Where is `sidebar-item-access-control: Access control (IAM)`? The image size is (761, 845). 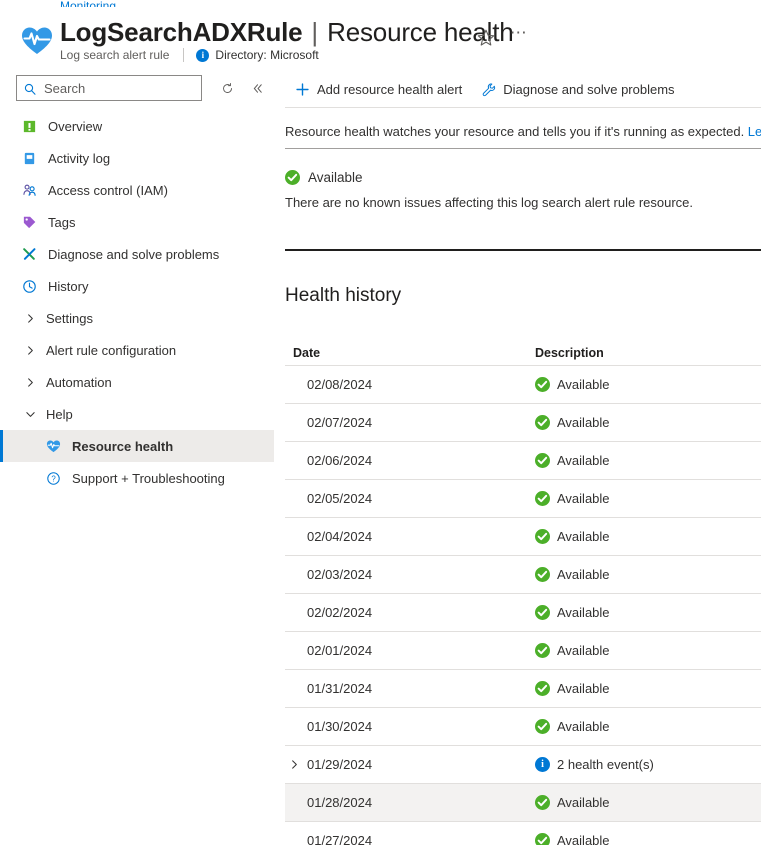
sidebar-item-access-control: Access control (IAM) is located at coordinates (137, 190).